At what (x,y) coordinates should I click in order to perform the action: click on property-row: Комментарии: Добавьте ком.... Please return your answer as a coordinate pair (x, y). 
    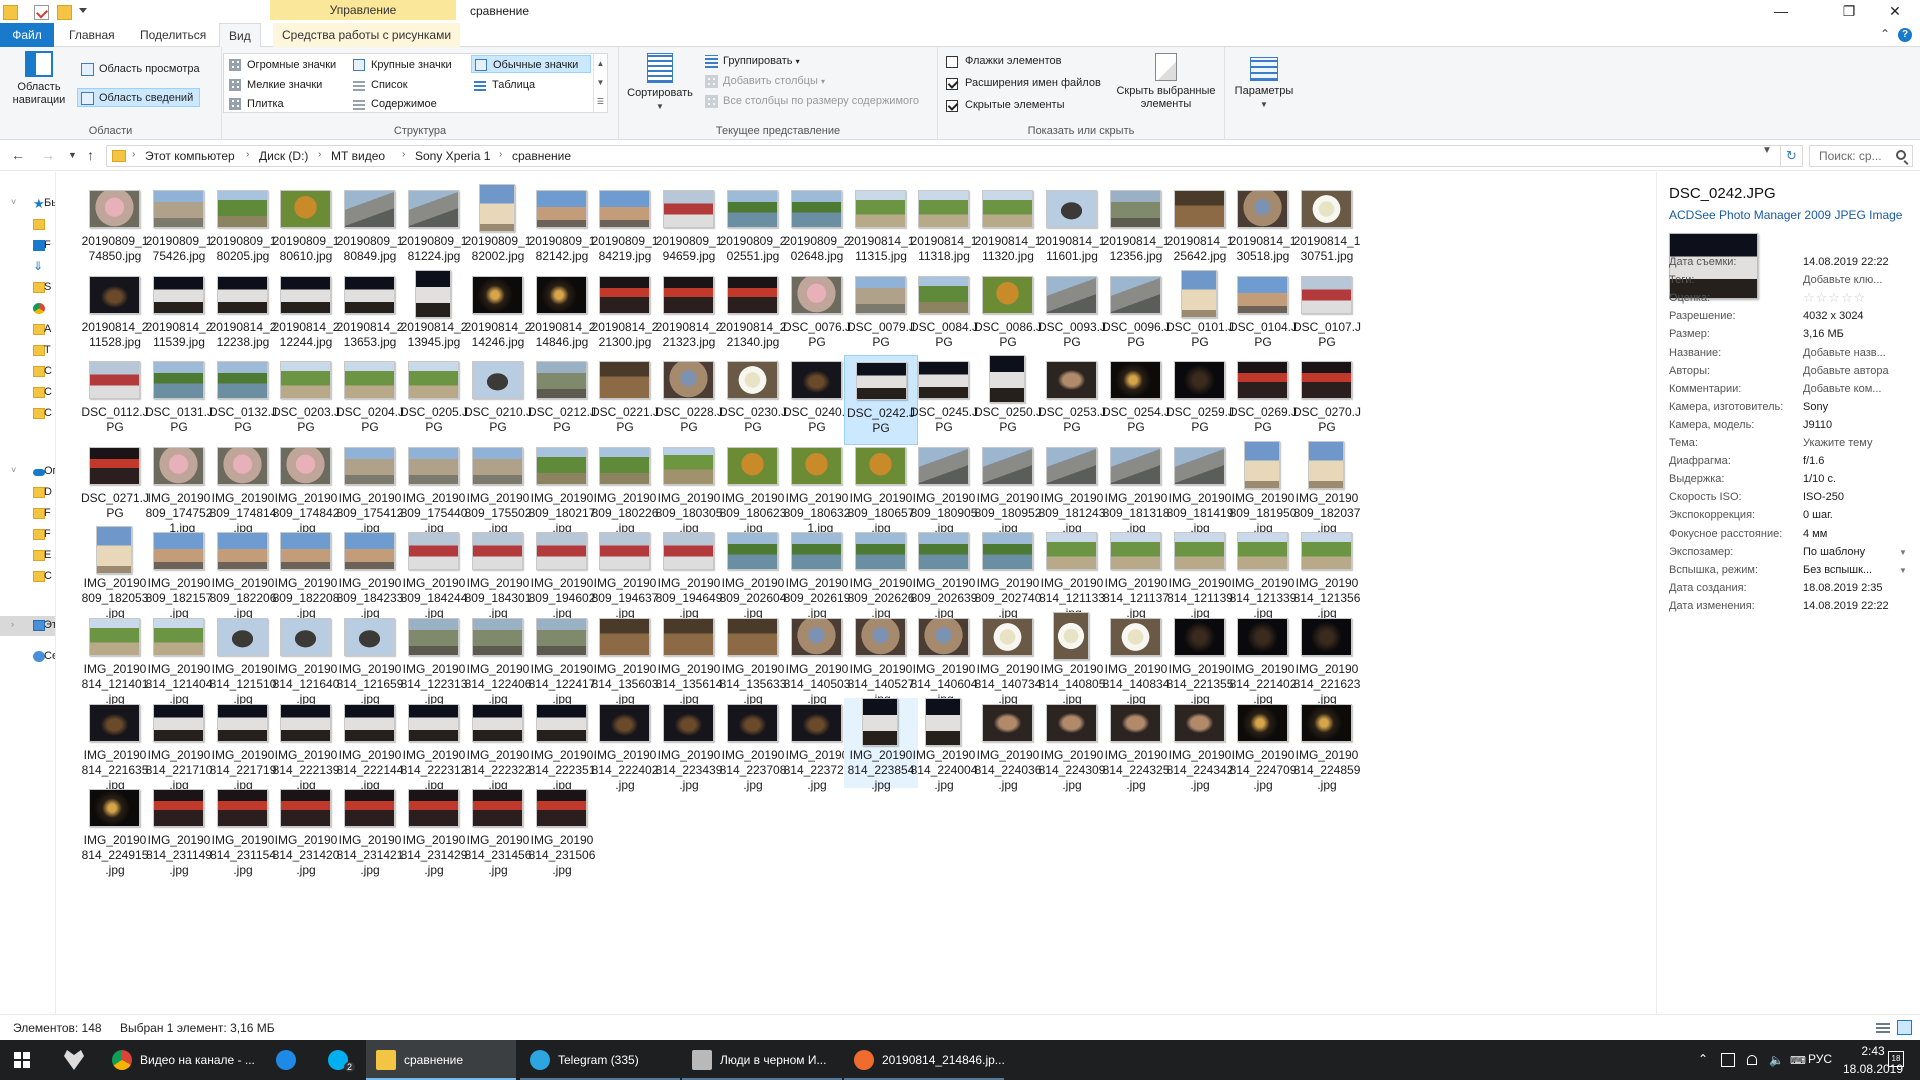
    Looking at the image, I should click on (1789, 392).